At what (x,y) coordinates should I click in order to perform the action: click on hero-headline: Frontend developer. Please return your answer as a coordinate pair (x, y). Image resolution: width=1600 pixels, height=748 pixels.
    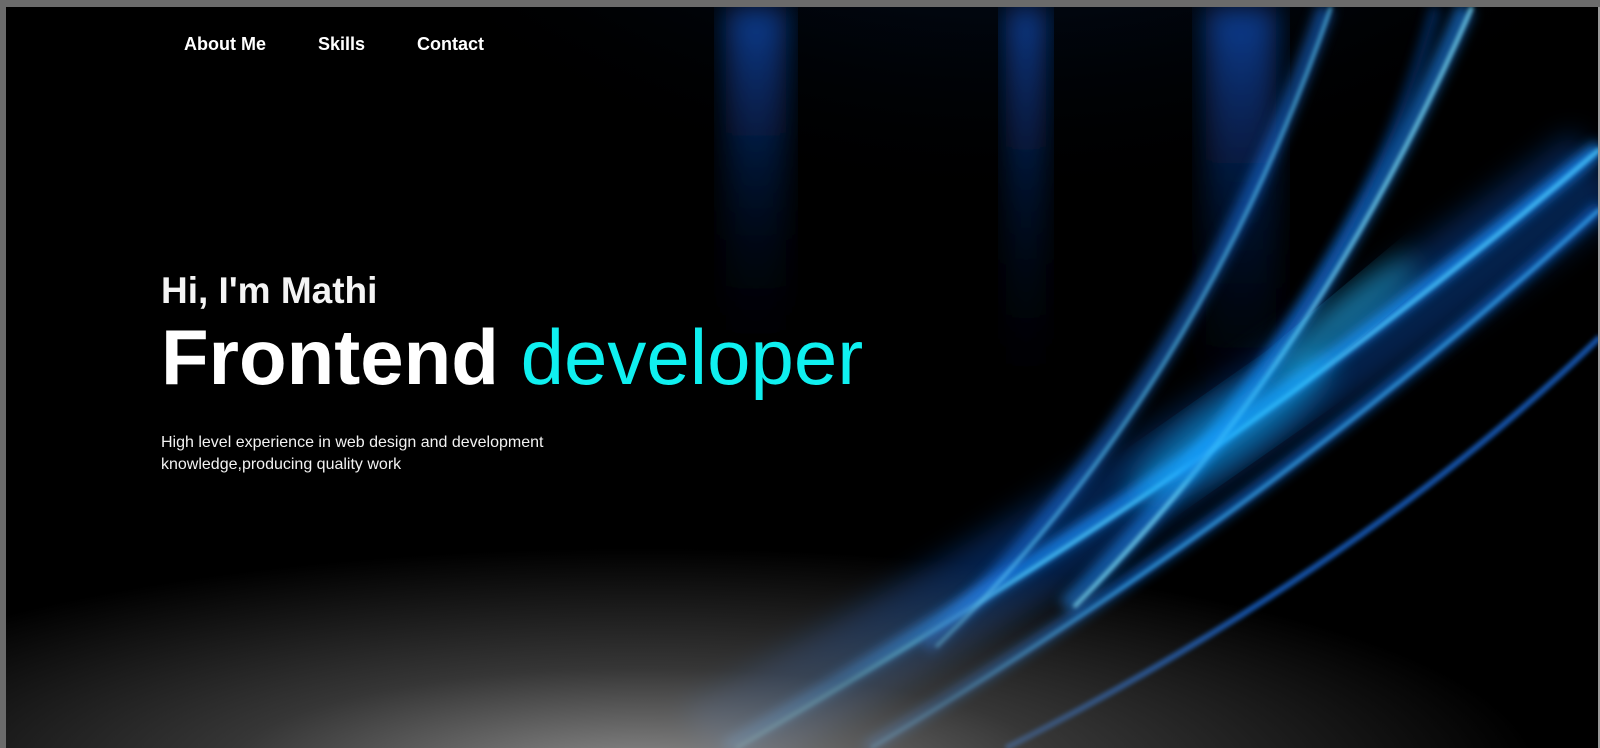
    Looking at the image, I should click on (512, 357).